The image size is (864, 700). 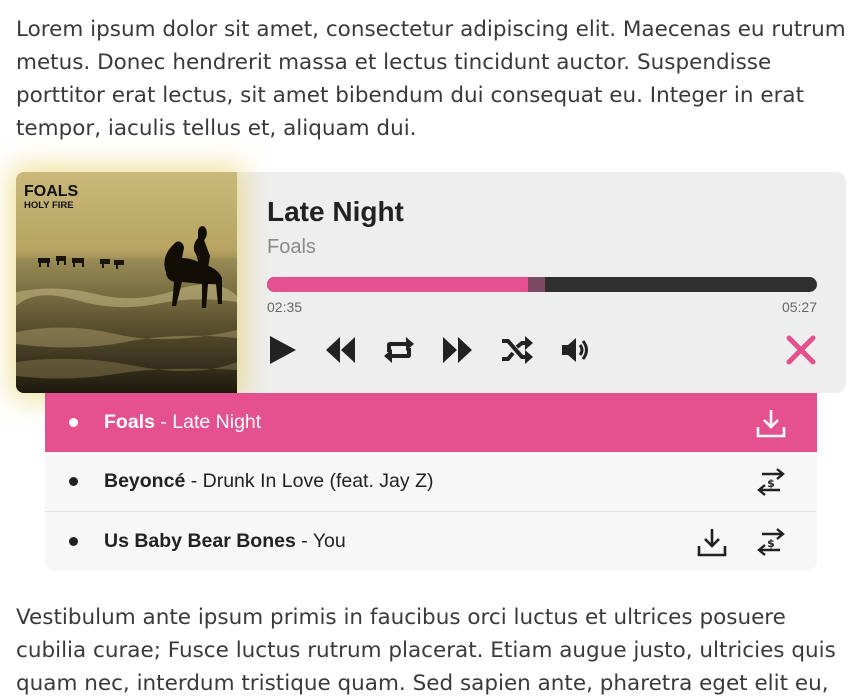 I want to click on time-total: 05:27, so click(x=799, y=307).